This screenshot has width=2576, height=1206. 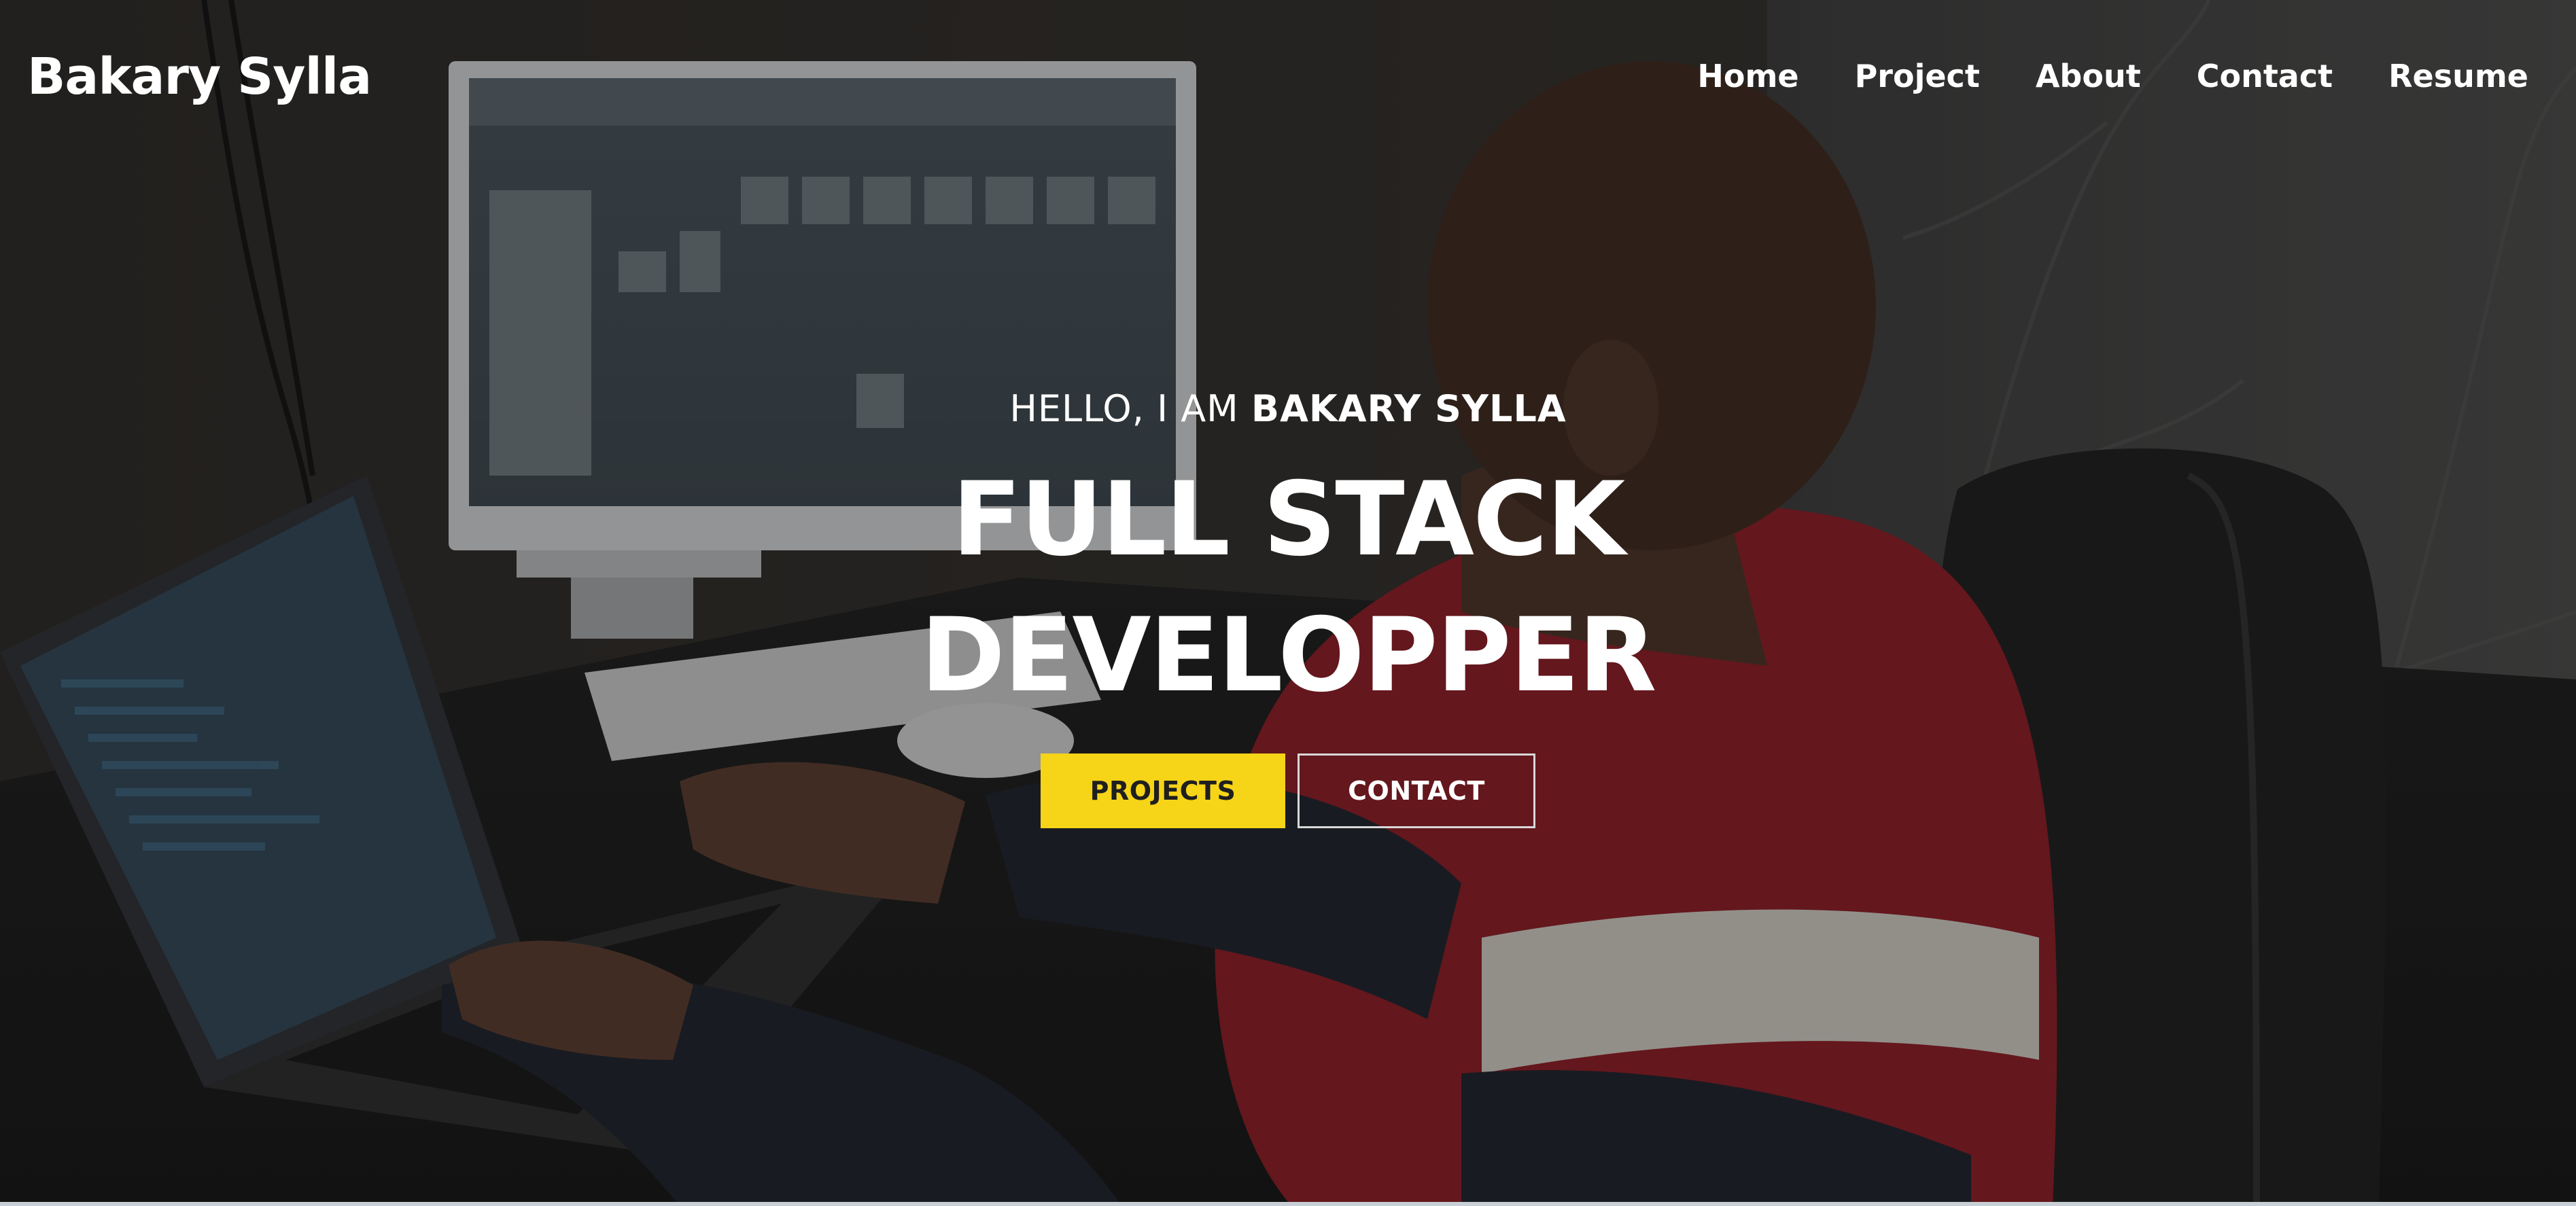 What do you see at coordinates (199, 77) in the screenshot?
I see `brand-logo: Bakary Sylla` at bounding box center [199, 77].